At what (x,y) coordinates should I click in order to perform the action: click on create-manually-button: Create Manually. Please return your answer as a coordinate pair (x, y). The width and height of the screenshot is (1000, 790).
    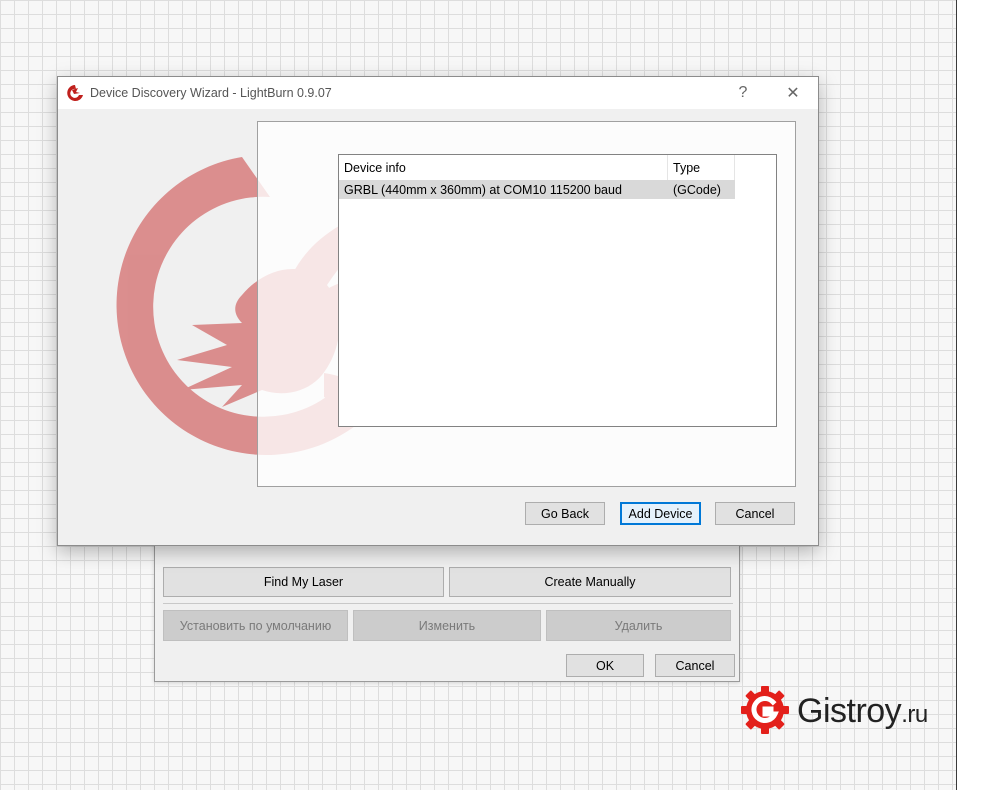
    Looking at the image, I should click on (590, 582).